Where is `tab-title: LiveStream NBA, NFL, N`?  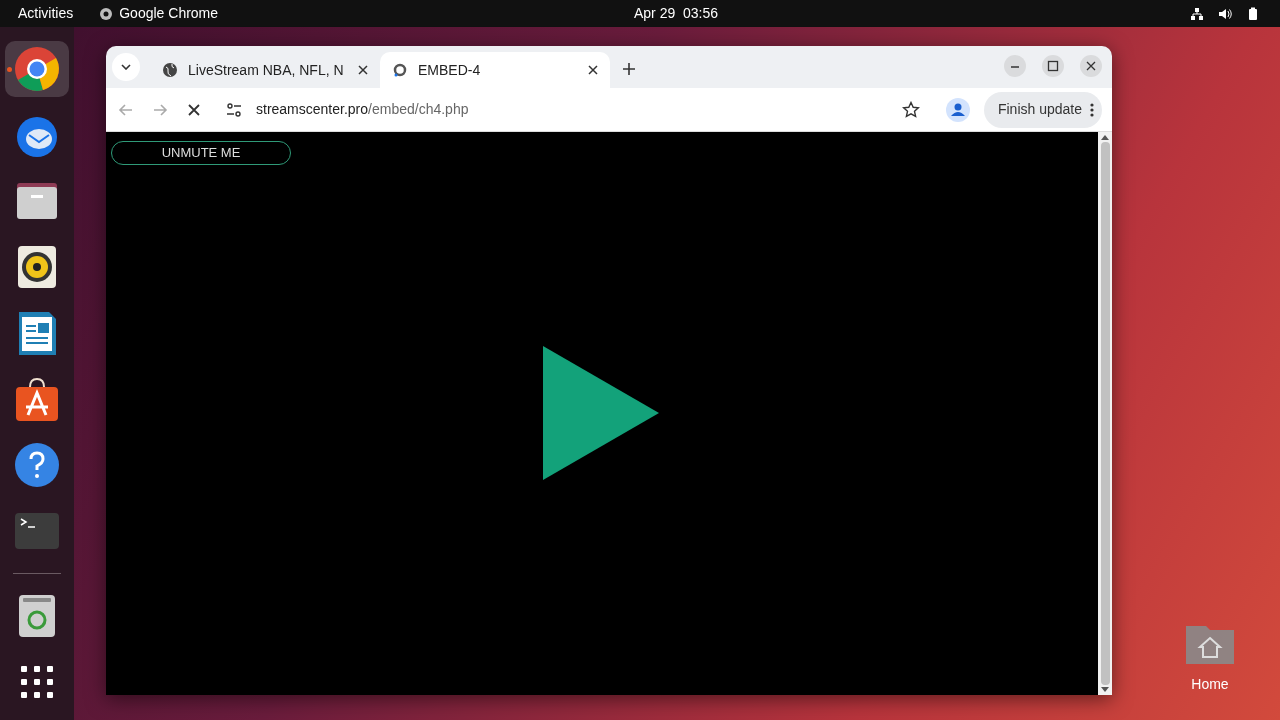 tab-title: LiveStream NBA, NFL, N is located at coordinates (266, 70).